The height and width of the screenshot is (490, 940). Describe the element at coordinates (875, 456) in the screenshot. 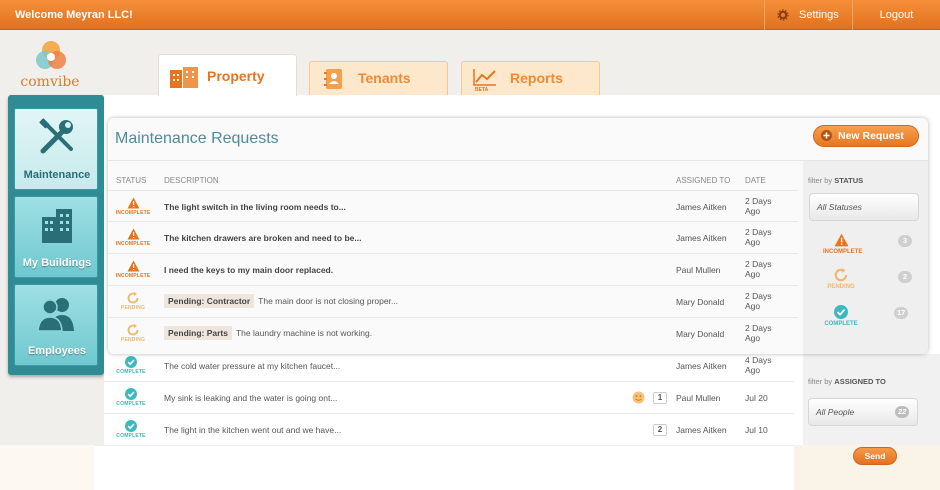

I see `send-button: Send` at that location.